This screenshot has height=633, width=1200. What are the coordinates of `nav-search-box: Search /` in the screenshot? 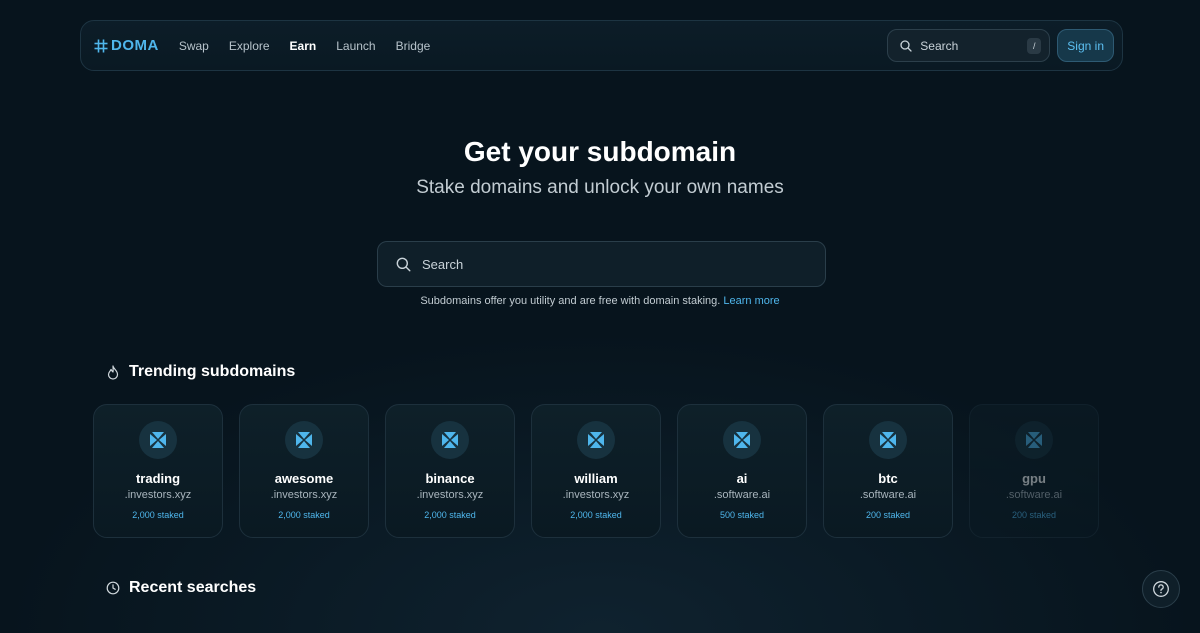 It's located at (969, 45).